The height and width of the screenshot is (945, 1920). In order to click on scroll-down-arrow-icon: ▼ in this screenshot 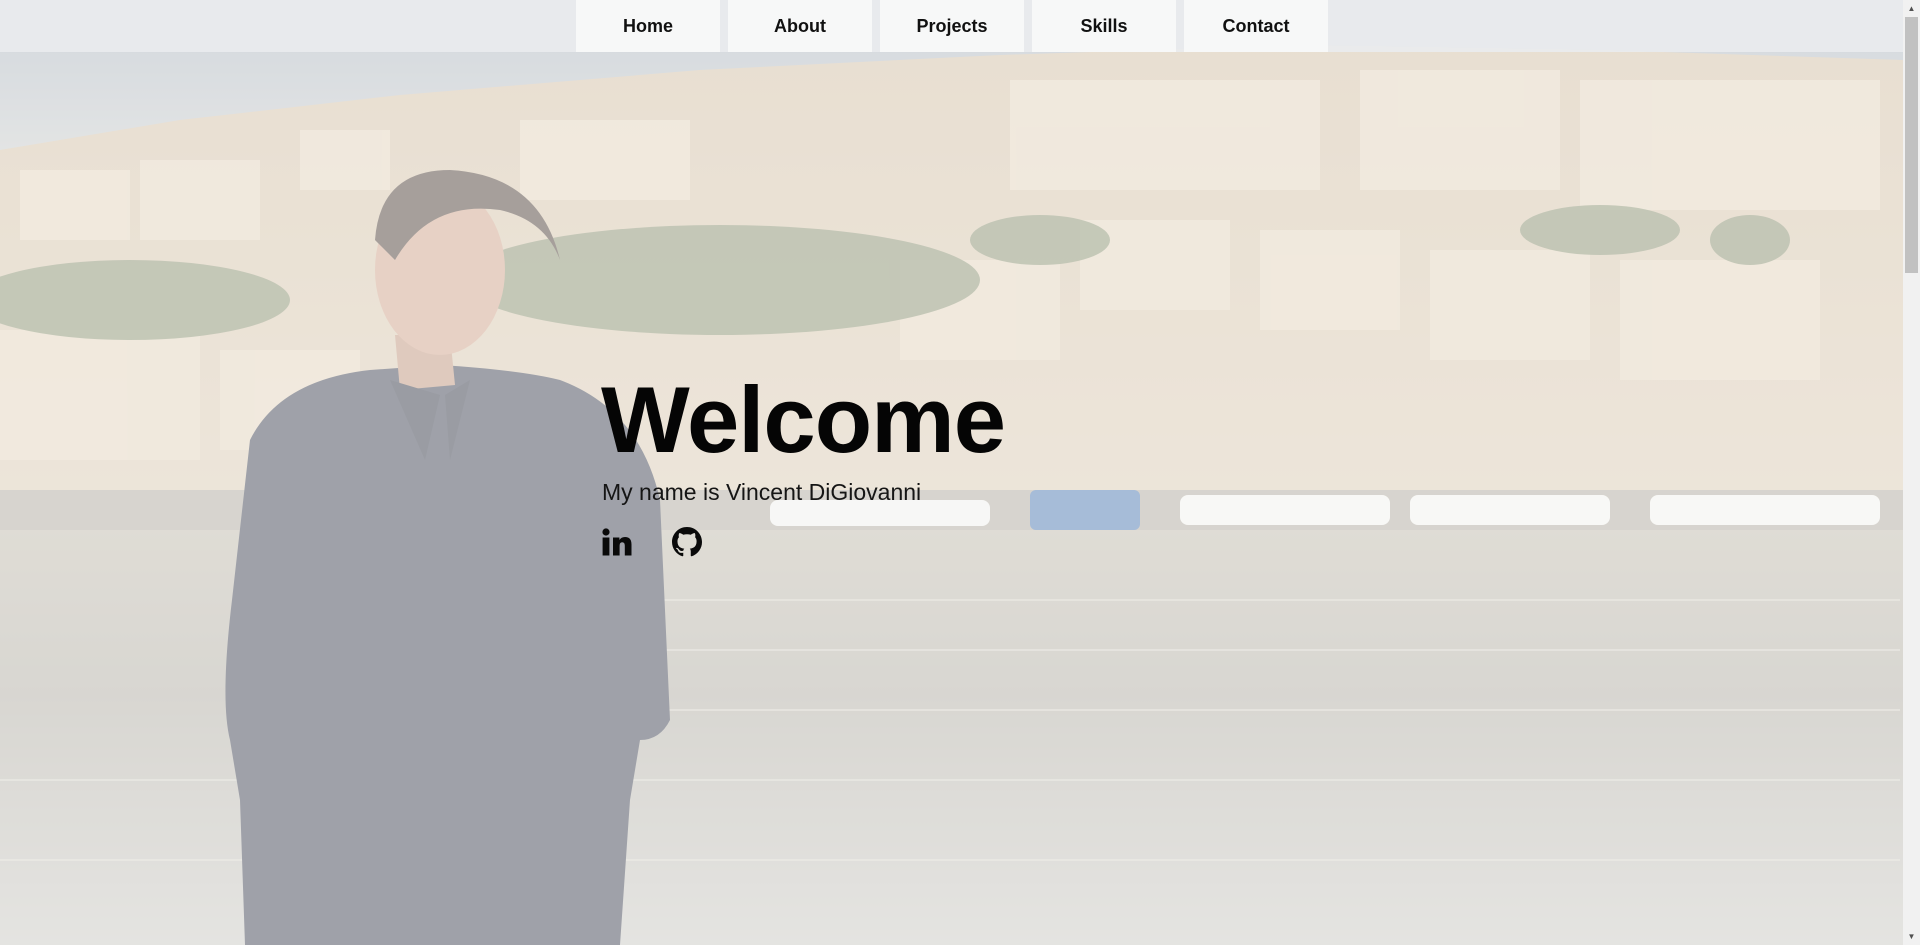, I will do `click(1911, 936)`.